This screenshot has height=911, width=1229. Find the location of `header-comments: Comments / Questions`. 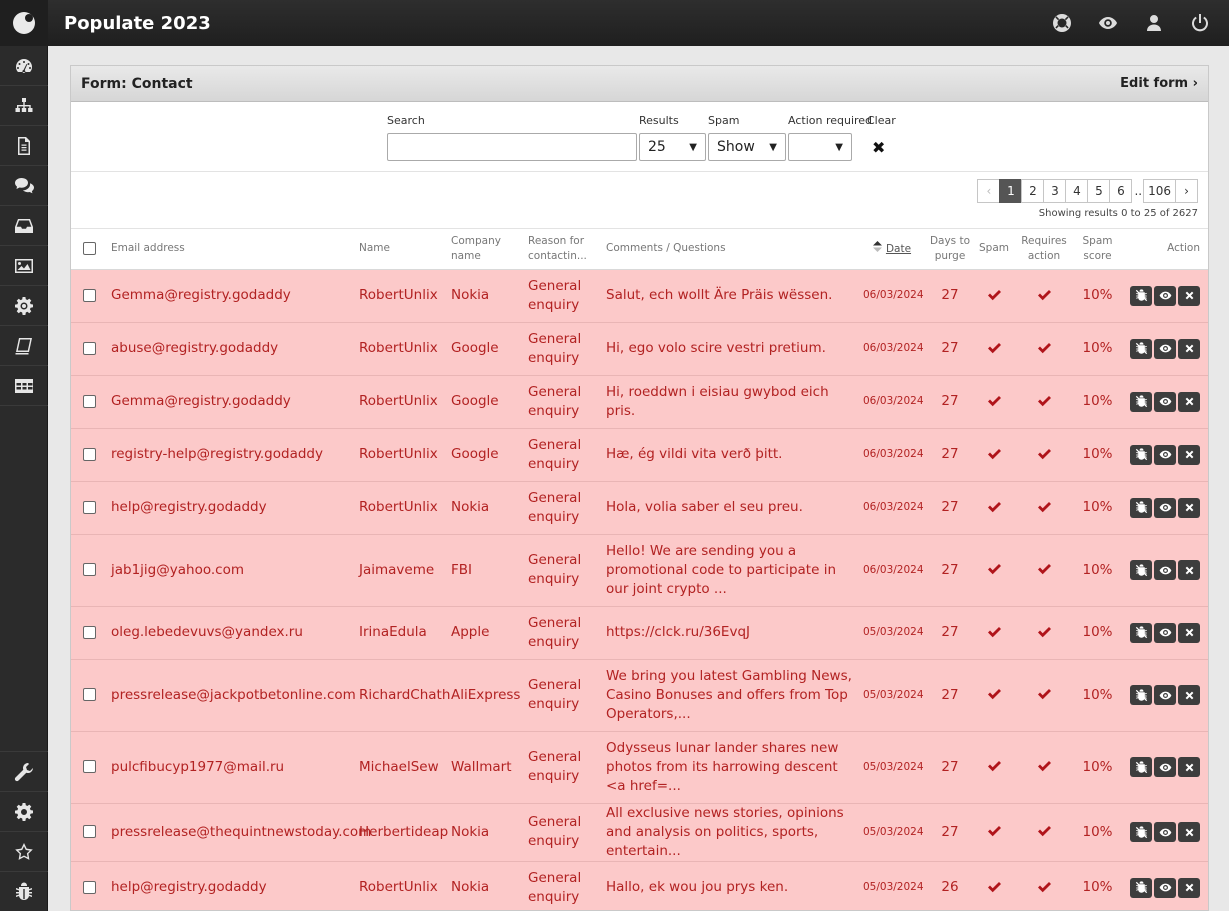

header-comments: Comments / Questions is located at coordinates (730, 249).